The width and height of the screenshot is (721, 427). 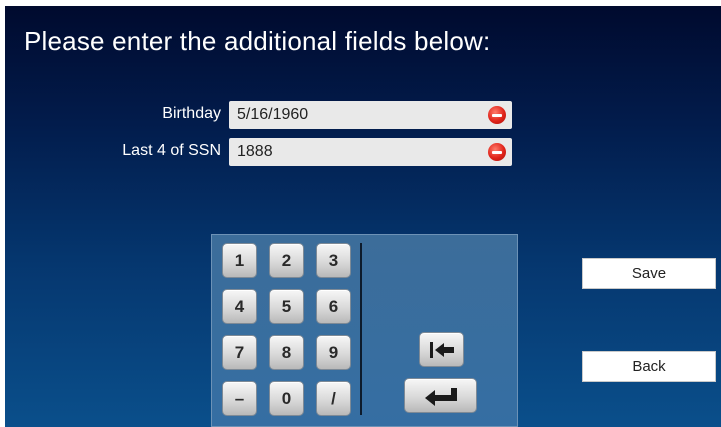 What do you see at coordinates (370, 115) in the screenshot?
I see `birthday-field: 5/16/1960` at bounding box center [370, 115].